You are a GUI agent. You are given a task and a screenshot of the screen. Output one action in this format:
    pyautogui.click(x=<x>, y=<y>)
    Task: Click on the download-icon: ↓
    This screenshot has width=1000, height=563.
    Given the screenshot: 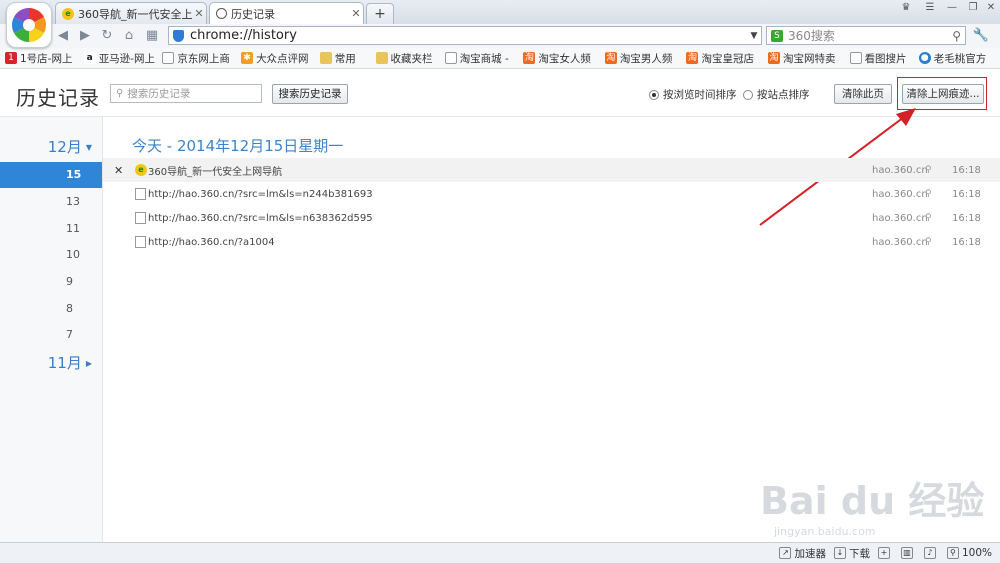 What is the action you would take?
    pyautogui.click(x=839, y=553)
    